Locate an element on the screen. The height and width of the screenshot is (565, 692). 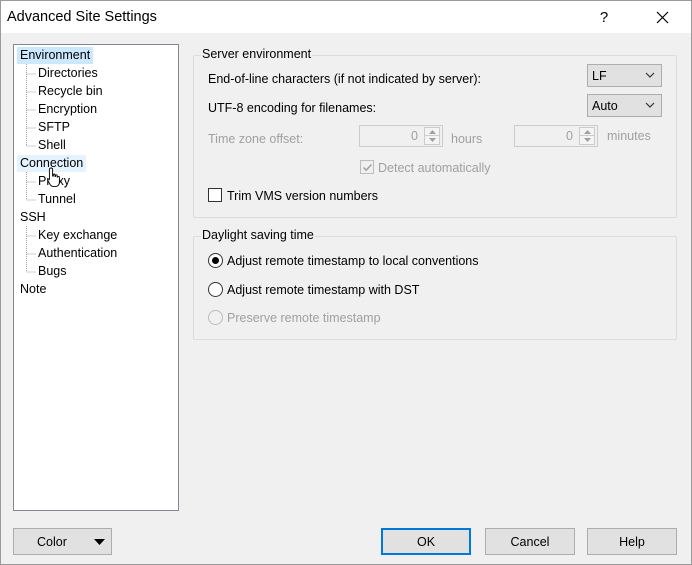
help-title-button: ? is located at coordinates (604, 17).